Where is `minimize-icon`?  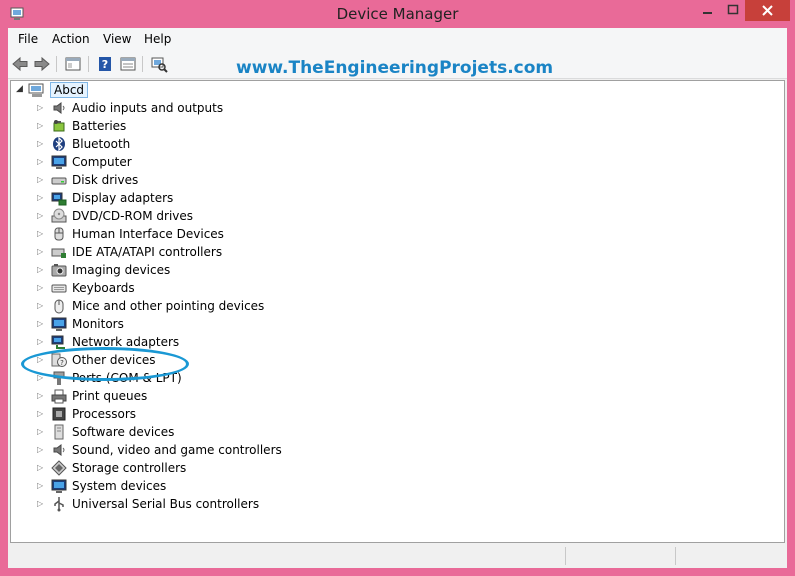
minimize-icon is located at coordinates (707, 13).